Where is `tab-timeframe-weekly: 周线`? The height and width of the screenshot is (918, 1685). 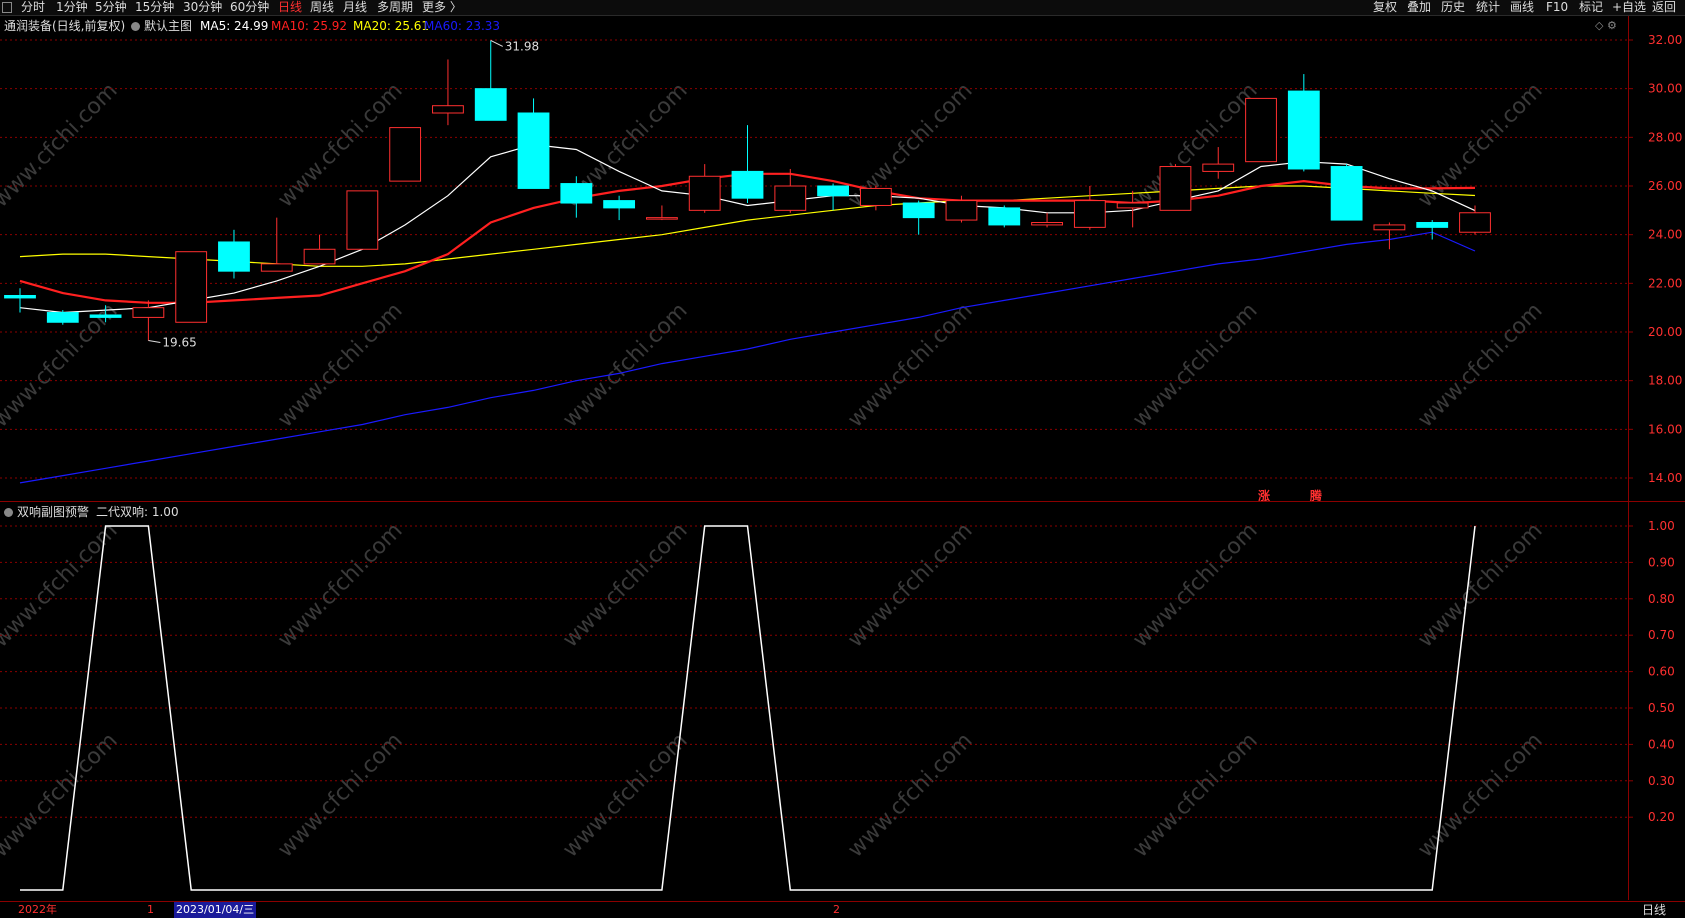 tab-timeframe-weekly: 周线 is located at coordinates (322, 7).